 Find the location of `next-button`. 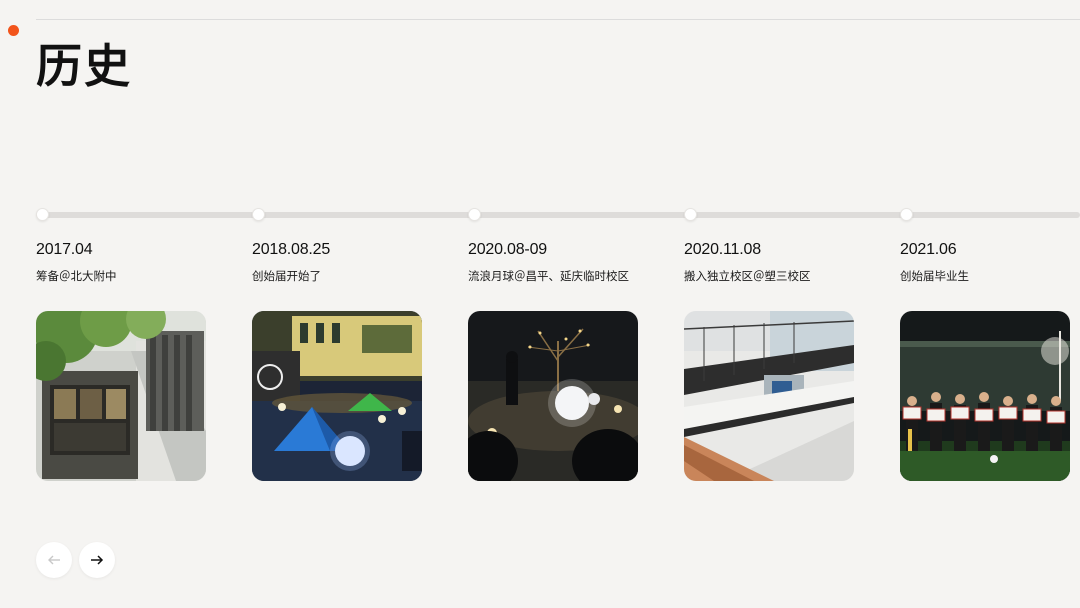

next-button is located at coordinates (97, 560).